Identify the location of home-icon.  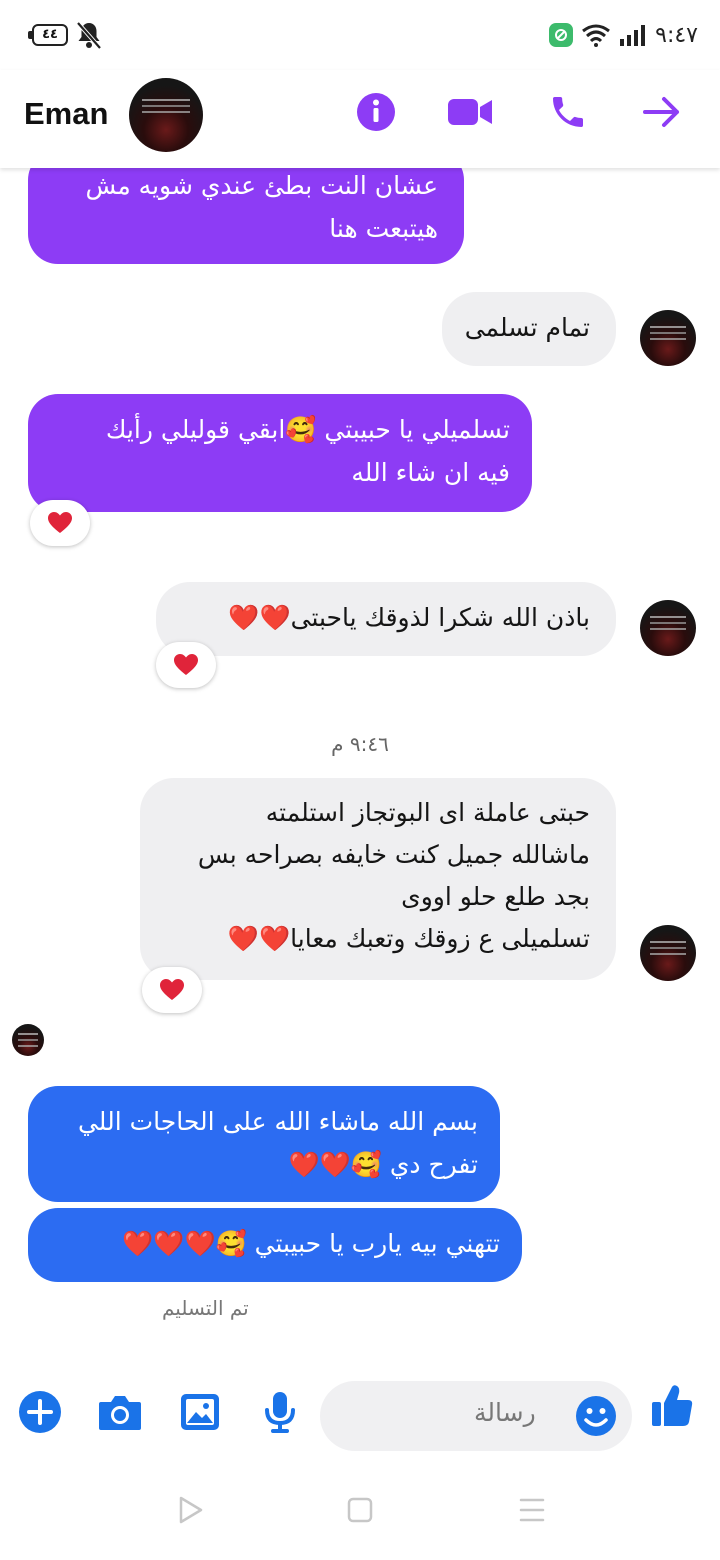
(360, 1510).